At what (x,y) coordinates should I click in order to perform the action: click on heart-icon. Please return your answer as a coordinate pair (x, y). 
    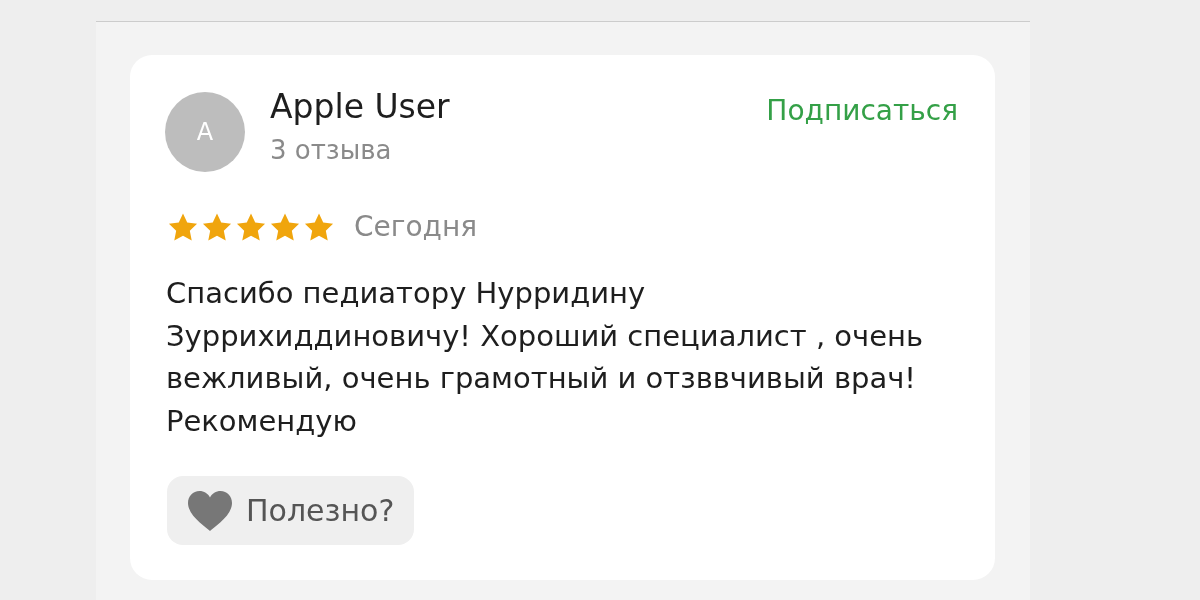
    Looking at the image, I should click on (210, 510).